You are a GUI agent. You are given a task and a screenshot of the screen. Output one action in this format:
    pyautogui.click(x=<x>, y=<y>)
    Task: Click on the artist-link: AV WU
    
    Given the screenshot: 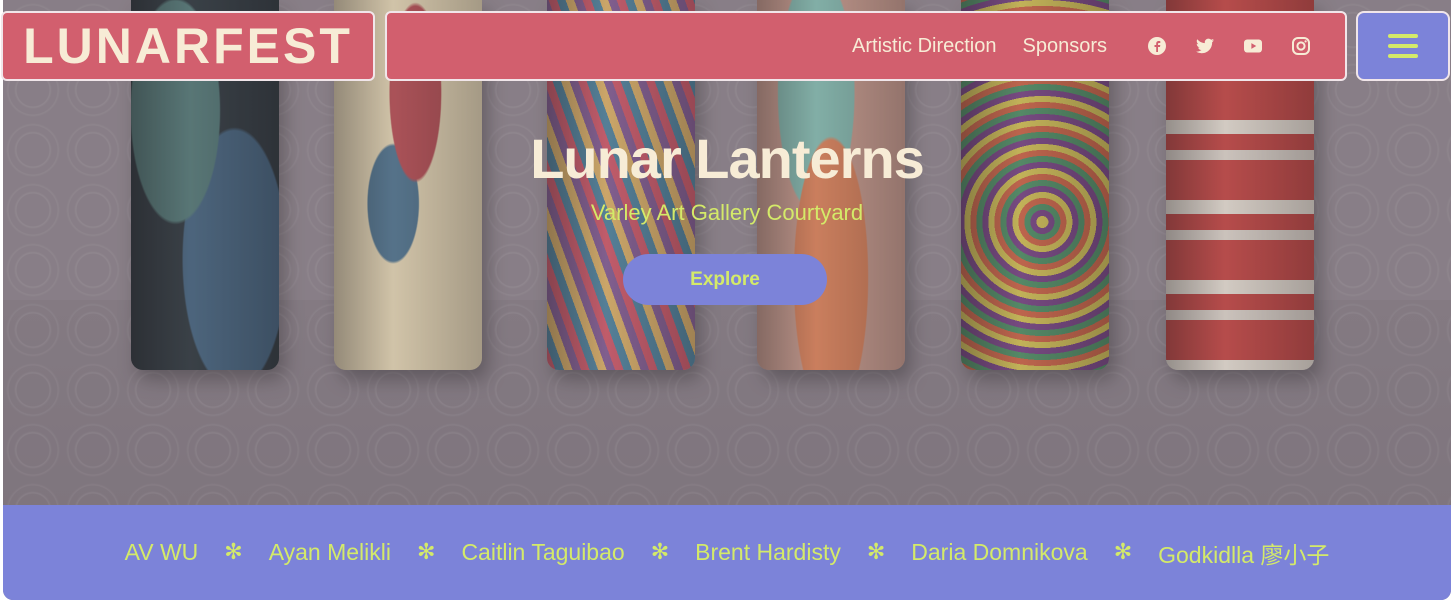 What is the action you would take?
    pyautogui.click(x=162, y=552)
    